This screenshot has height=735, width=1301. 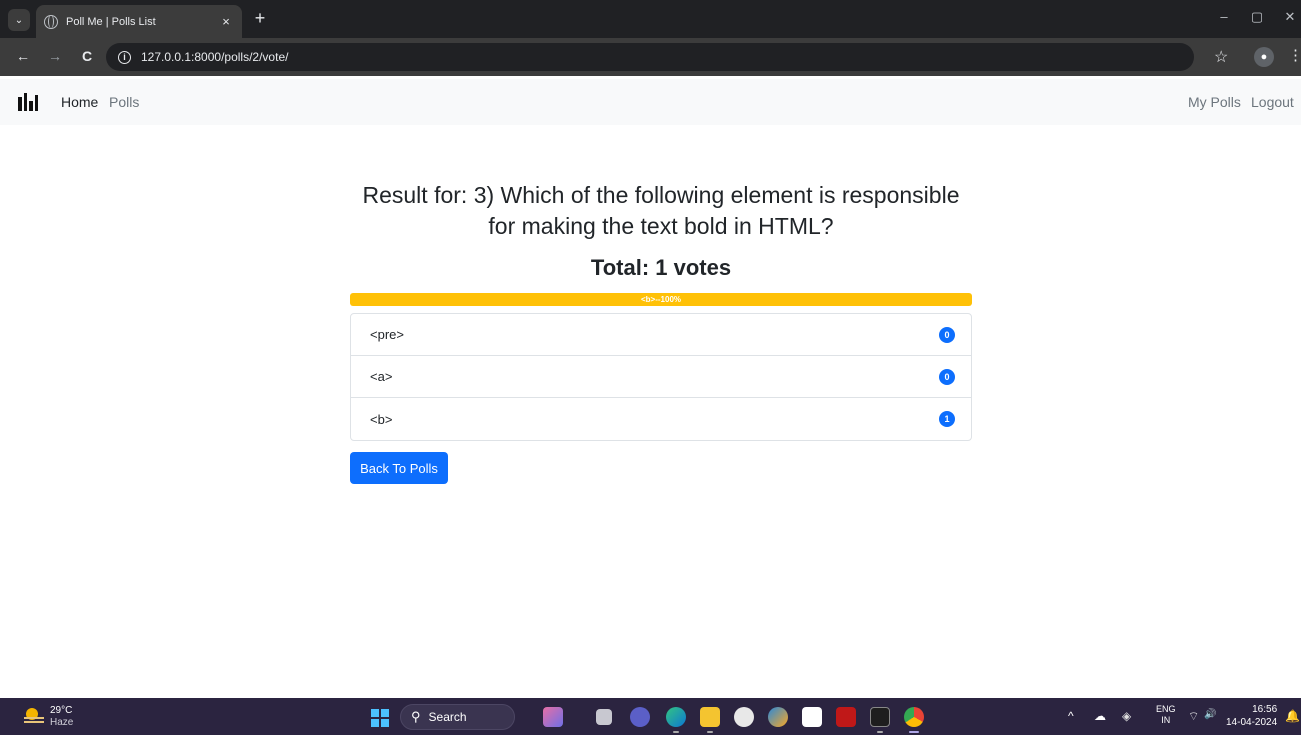 I want to click on forward-icon: →, so click(x=55, y=56).